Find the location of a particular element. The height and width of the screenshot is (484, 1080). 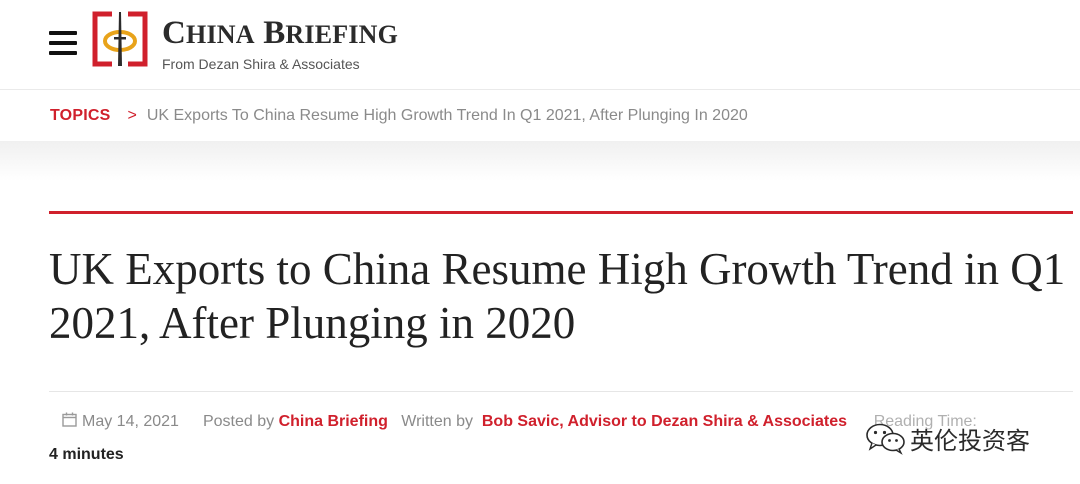

written-by-label: Written by is located at coordinates (437, 421).